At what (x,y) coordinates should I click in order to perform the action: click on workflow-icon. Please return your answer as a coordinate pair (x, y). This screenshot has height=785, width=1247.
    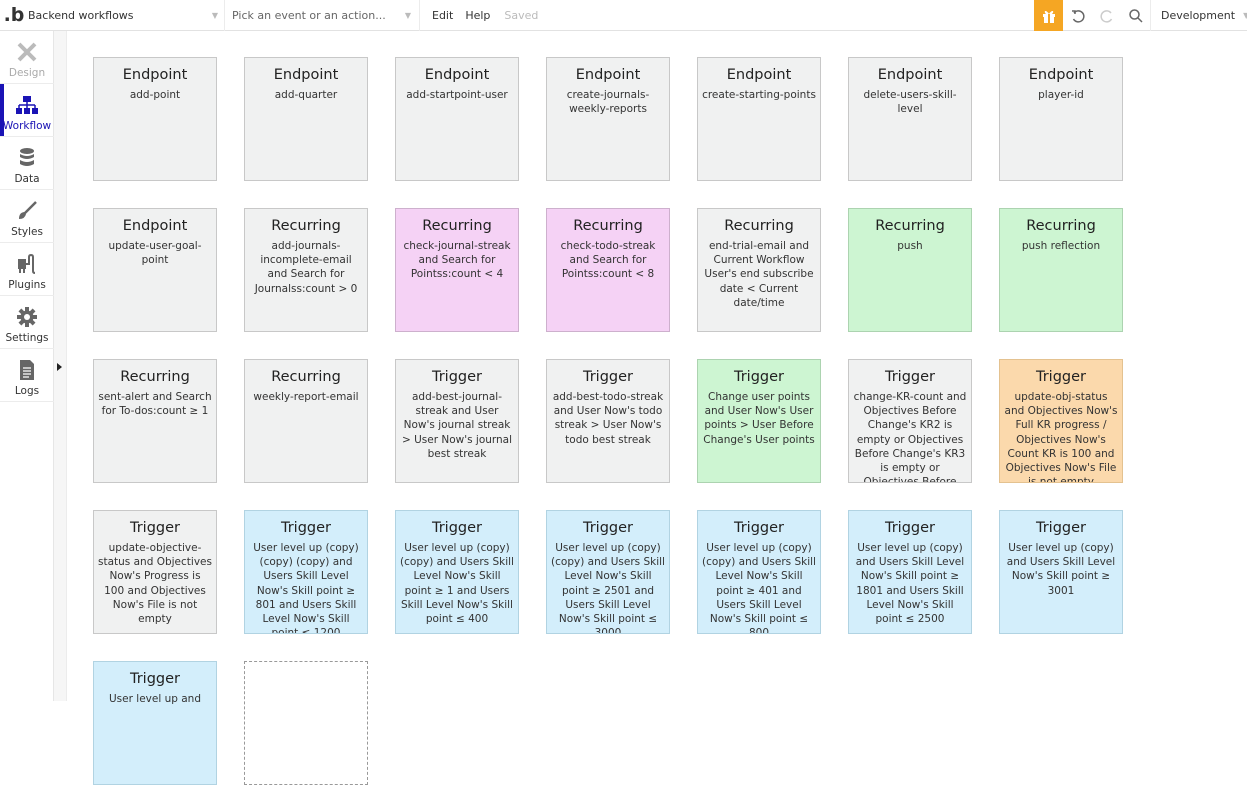
    Looking at the image, I should click on (27, 105).